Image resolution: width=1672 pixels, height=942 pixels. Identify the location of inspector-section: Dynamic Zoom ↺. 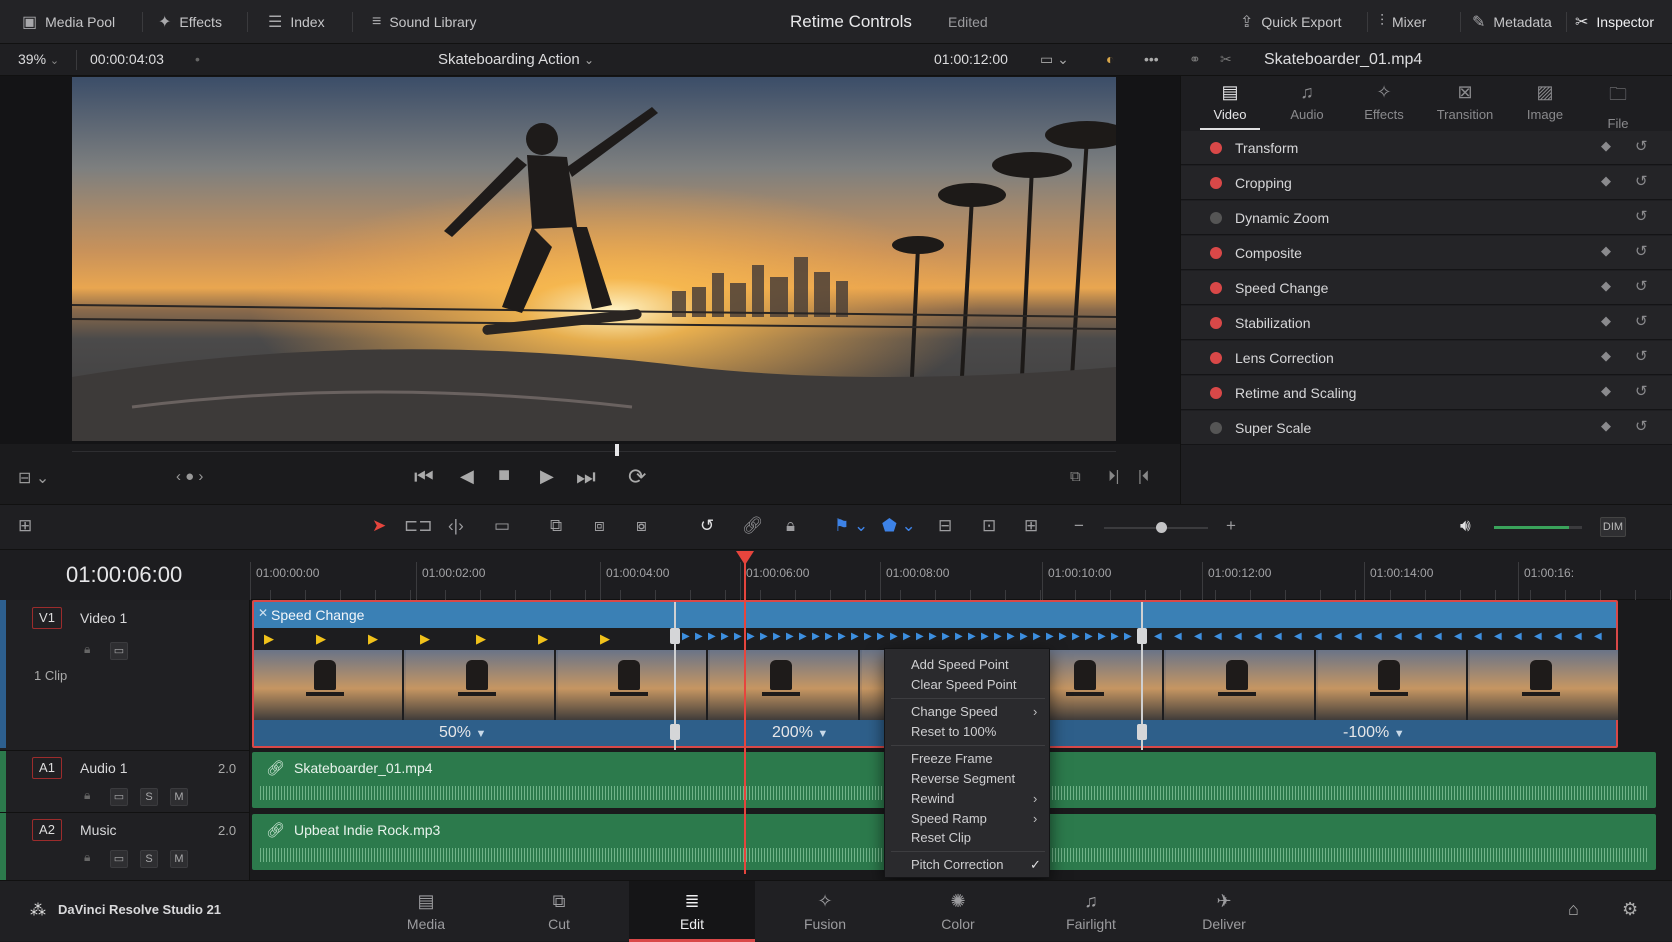
(1426, 218).